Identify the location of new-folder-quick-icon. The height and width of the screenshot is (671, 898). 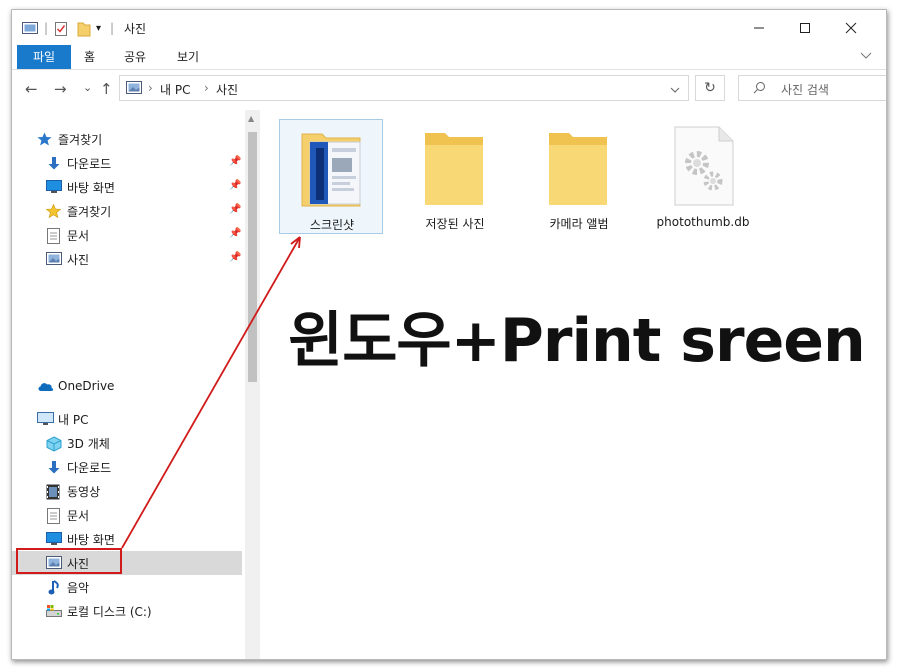
(84, 30).